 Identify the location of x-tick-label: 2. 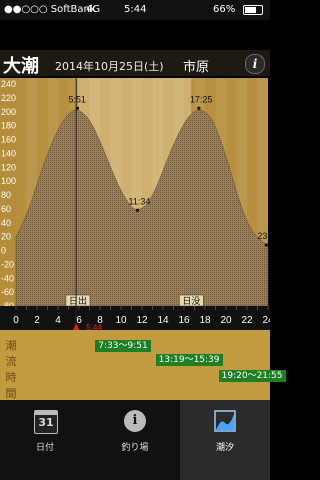
(37, 320).